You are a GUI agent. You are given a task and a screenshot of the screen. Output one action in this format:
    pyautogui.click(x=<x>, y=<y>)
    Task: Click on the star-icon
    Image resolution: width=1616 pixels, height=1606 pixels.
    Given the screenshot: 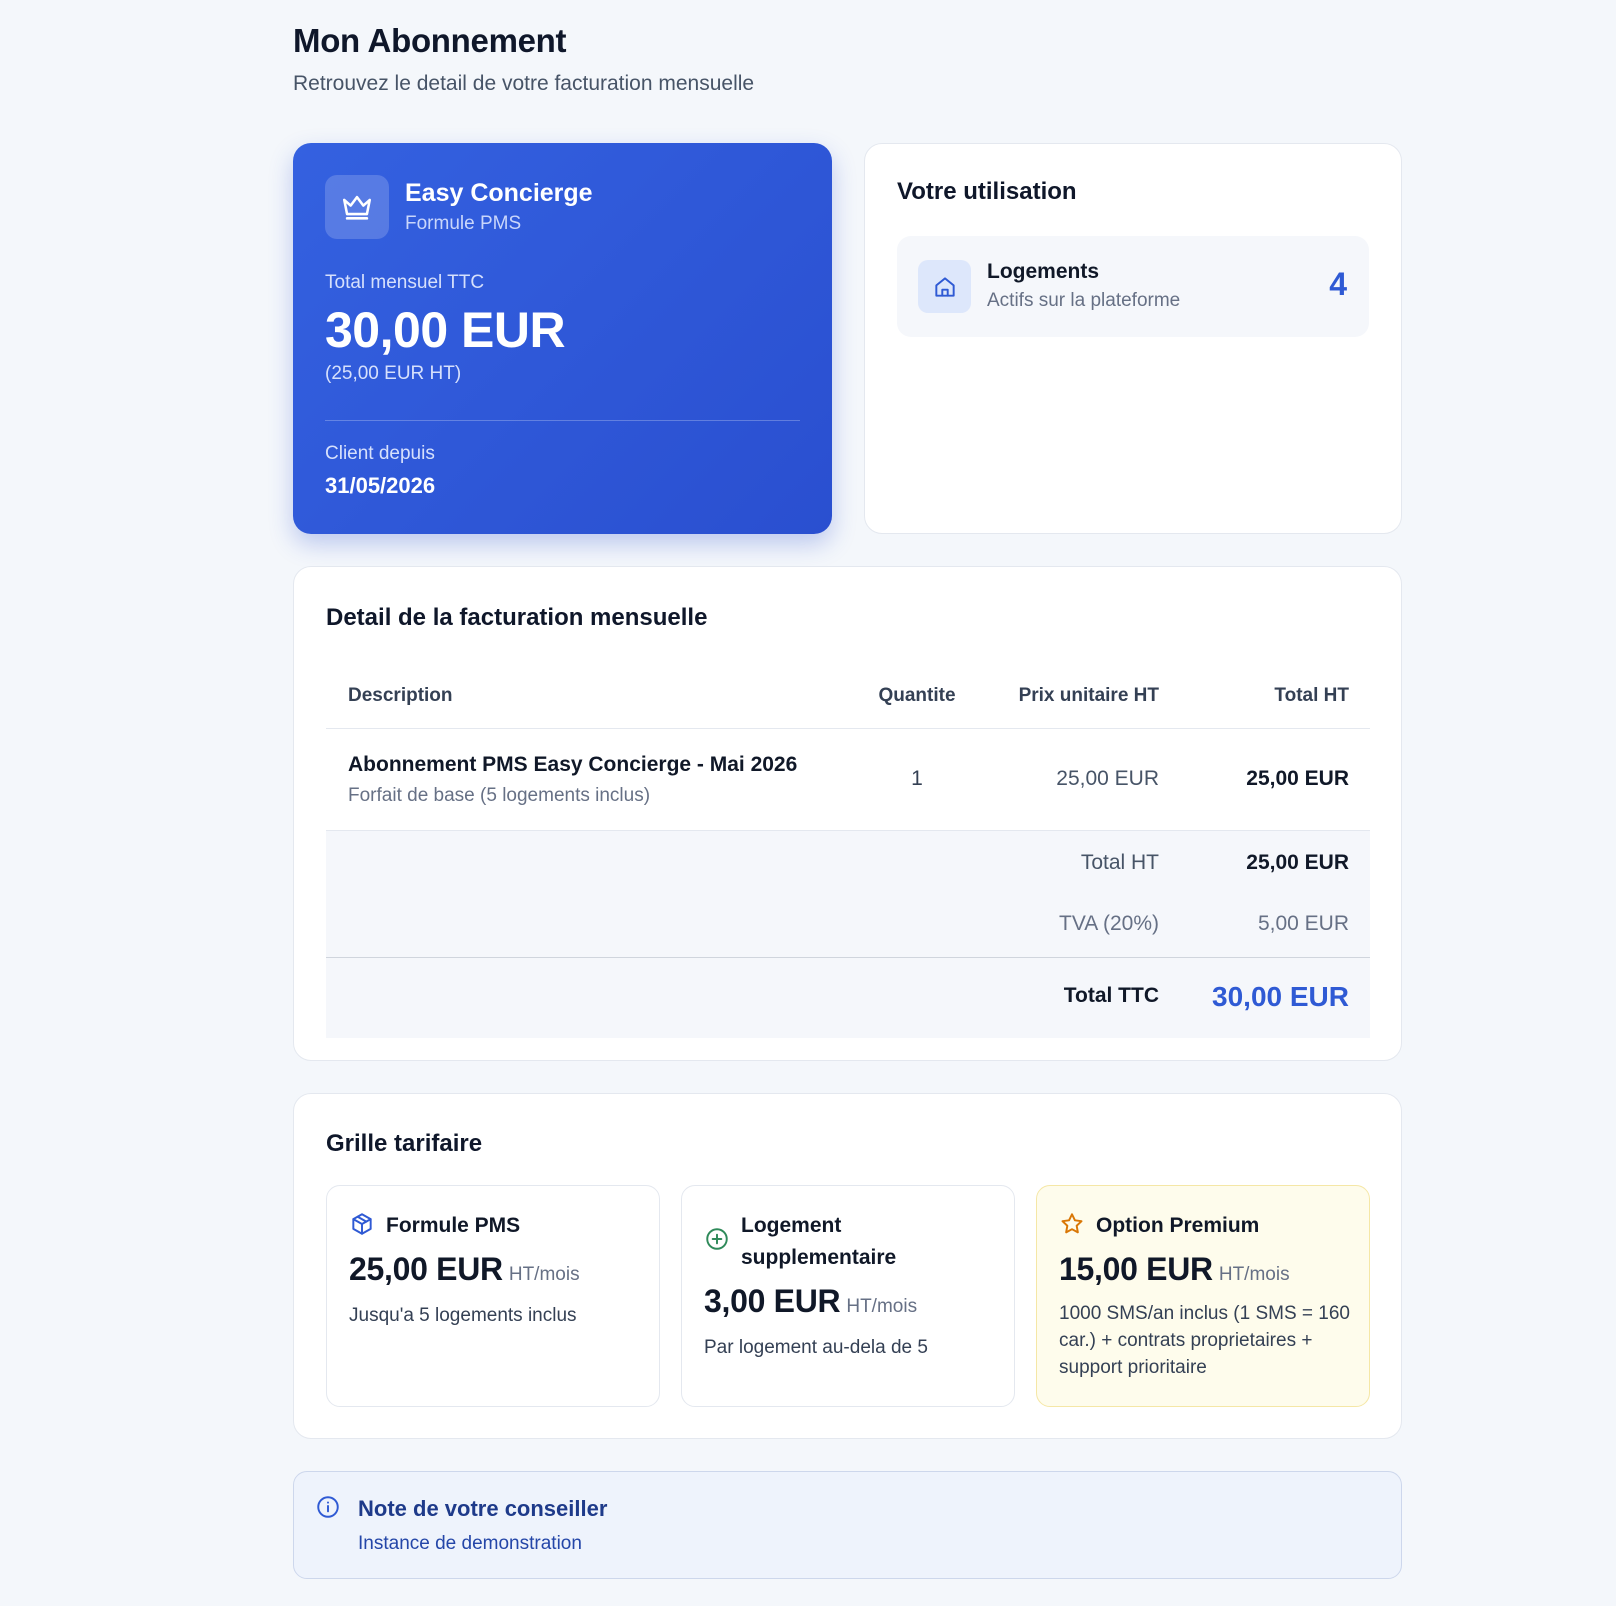 What is the action you would take?
    pyautogui.click(x=1072, y=1223)
    